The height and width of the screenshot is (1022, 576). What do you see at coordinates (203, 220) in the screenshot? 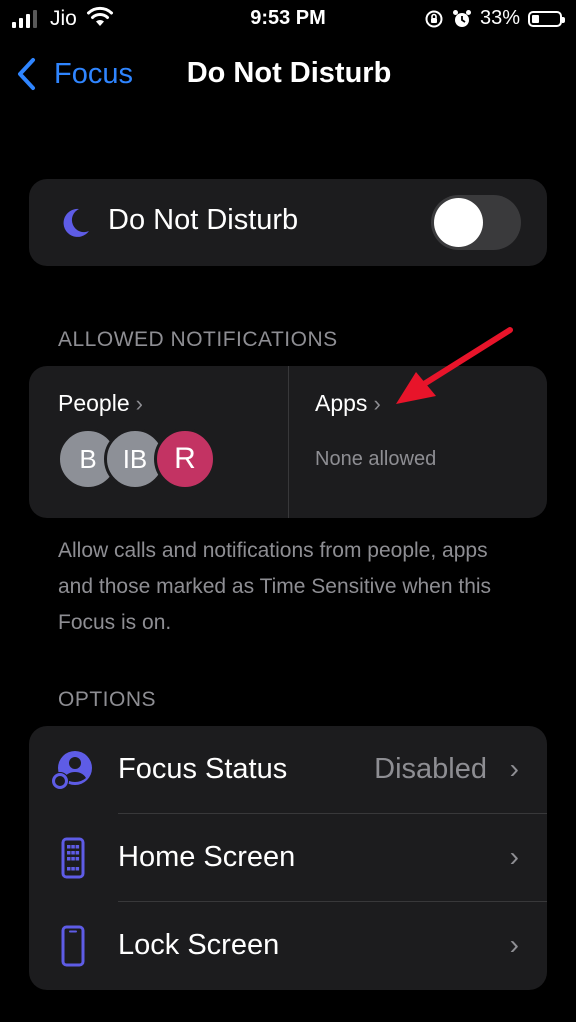
I see `dnd-label: Do Not Disturb` at bounding box center [203, 220].